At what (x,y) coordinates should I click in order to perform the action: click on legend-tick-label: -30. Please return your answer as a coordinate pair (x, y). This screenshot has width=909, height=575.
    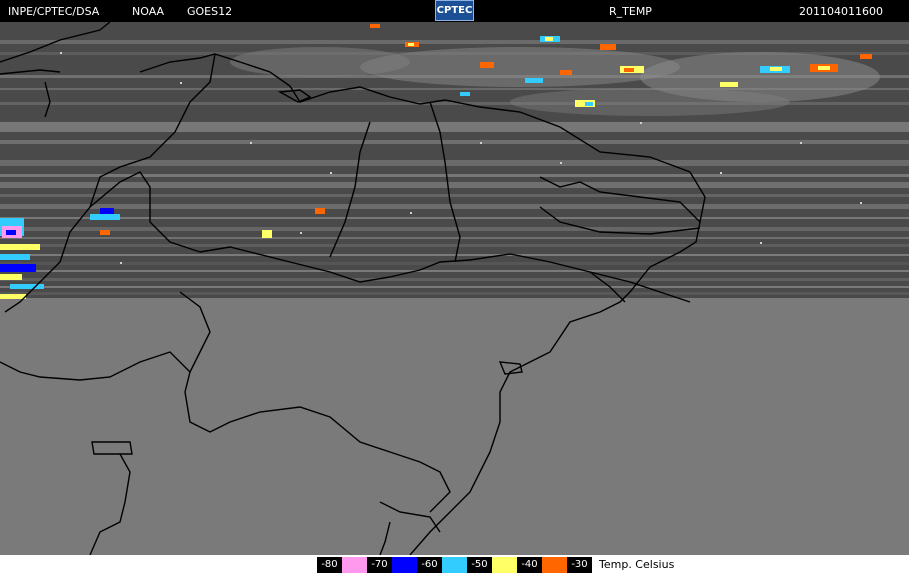
    Looking at the image, I should click on (579, 565).